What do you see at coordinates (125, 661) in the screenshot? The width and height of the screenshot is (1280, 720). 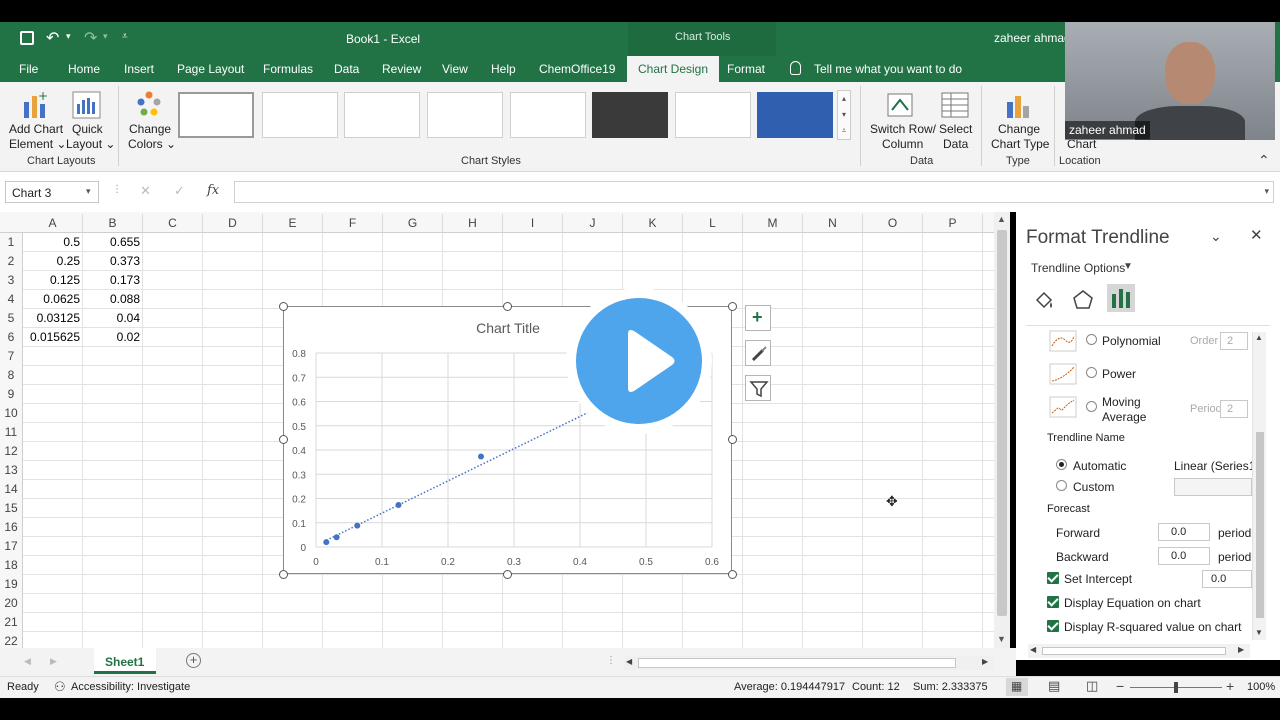 I see `sheet-tab-sheet1: Sheet1` at bounding box center [125, 661].